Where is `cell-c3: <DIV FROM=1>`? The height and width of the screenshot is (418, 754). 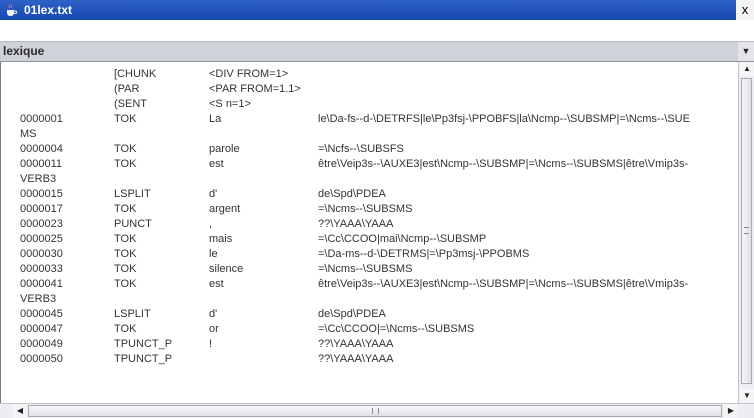 cell-c3: <DIV FROM=1> is located at coordinates (249, 74).